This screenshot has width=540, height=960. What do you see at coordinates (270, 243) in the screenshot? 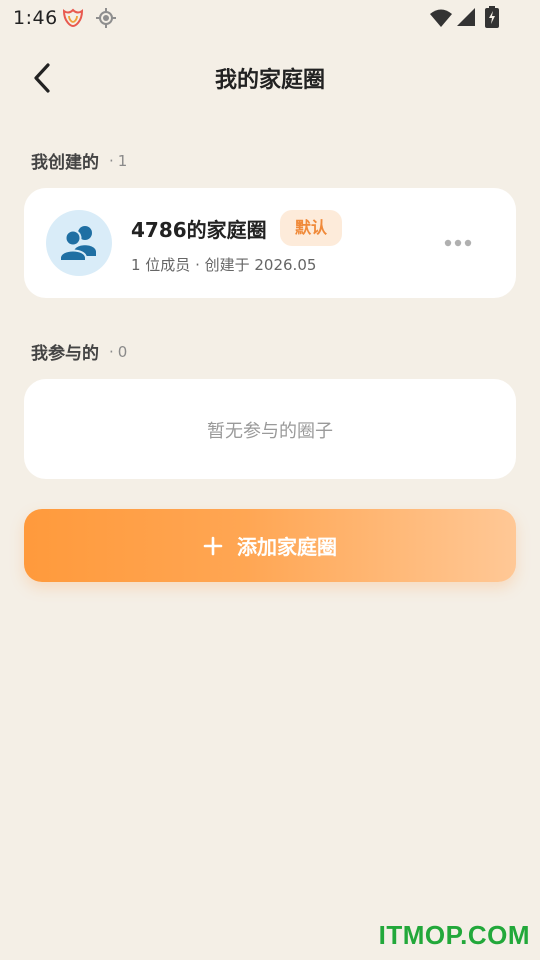
I see `family-circle-card: 4786的家庭圈 默认 1 位成员 · 创建于 2026.05` at bounding box center [270, 243].